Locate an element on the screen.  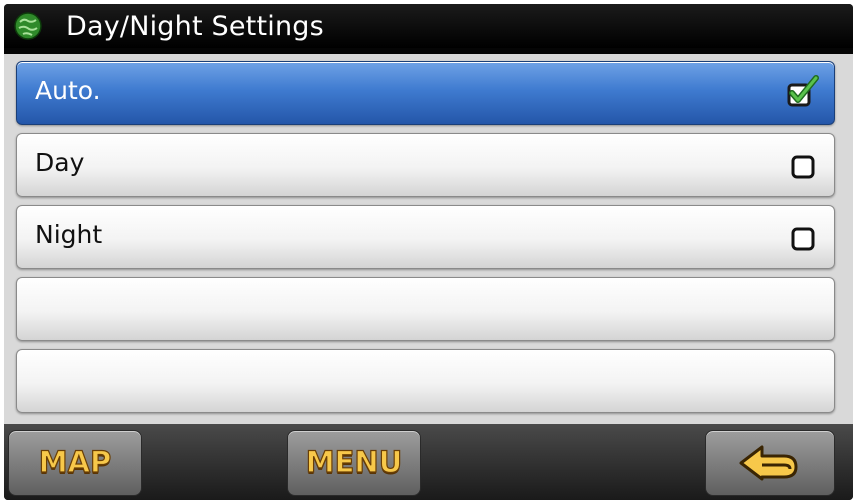
option-label: Day is located at coordinates (60, 162).